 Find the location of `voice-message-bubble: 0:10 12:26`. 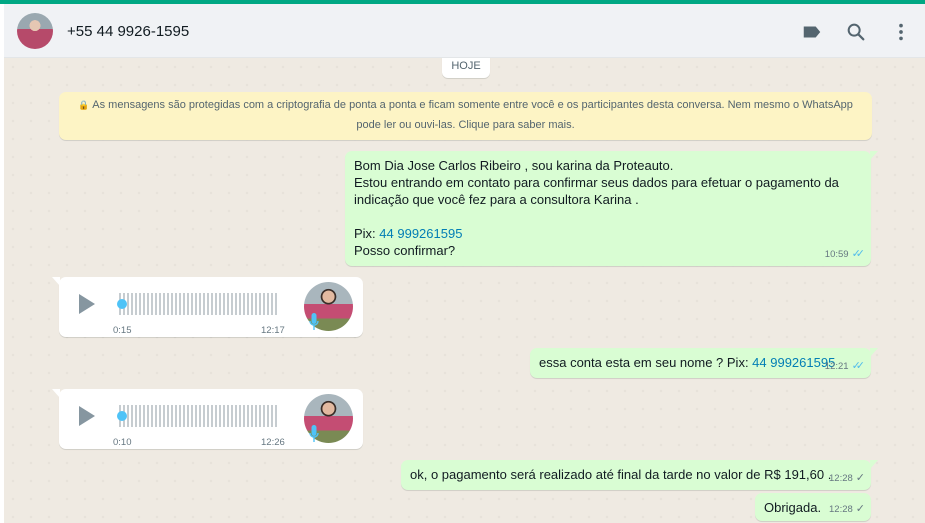

voice-message-bubble: 0:10 12:26 is located at coordinates (207, 419).